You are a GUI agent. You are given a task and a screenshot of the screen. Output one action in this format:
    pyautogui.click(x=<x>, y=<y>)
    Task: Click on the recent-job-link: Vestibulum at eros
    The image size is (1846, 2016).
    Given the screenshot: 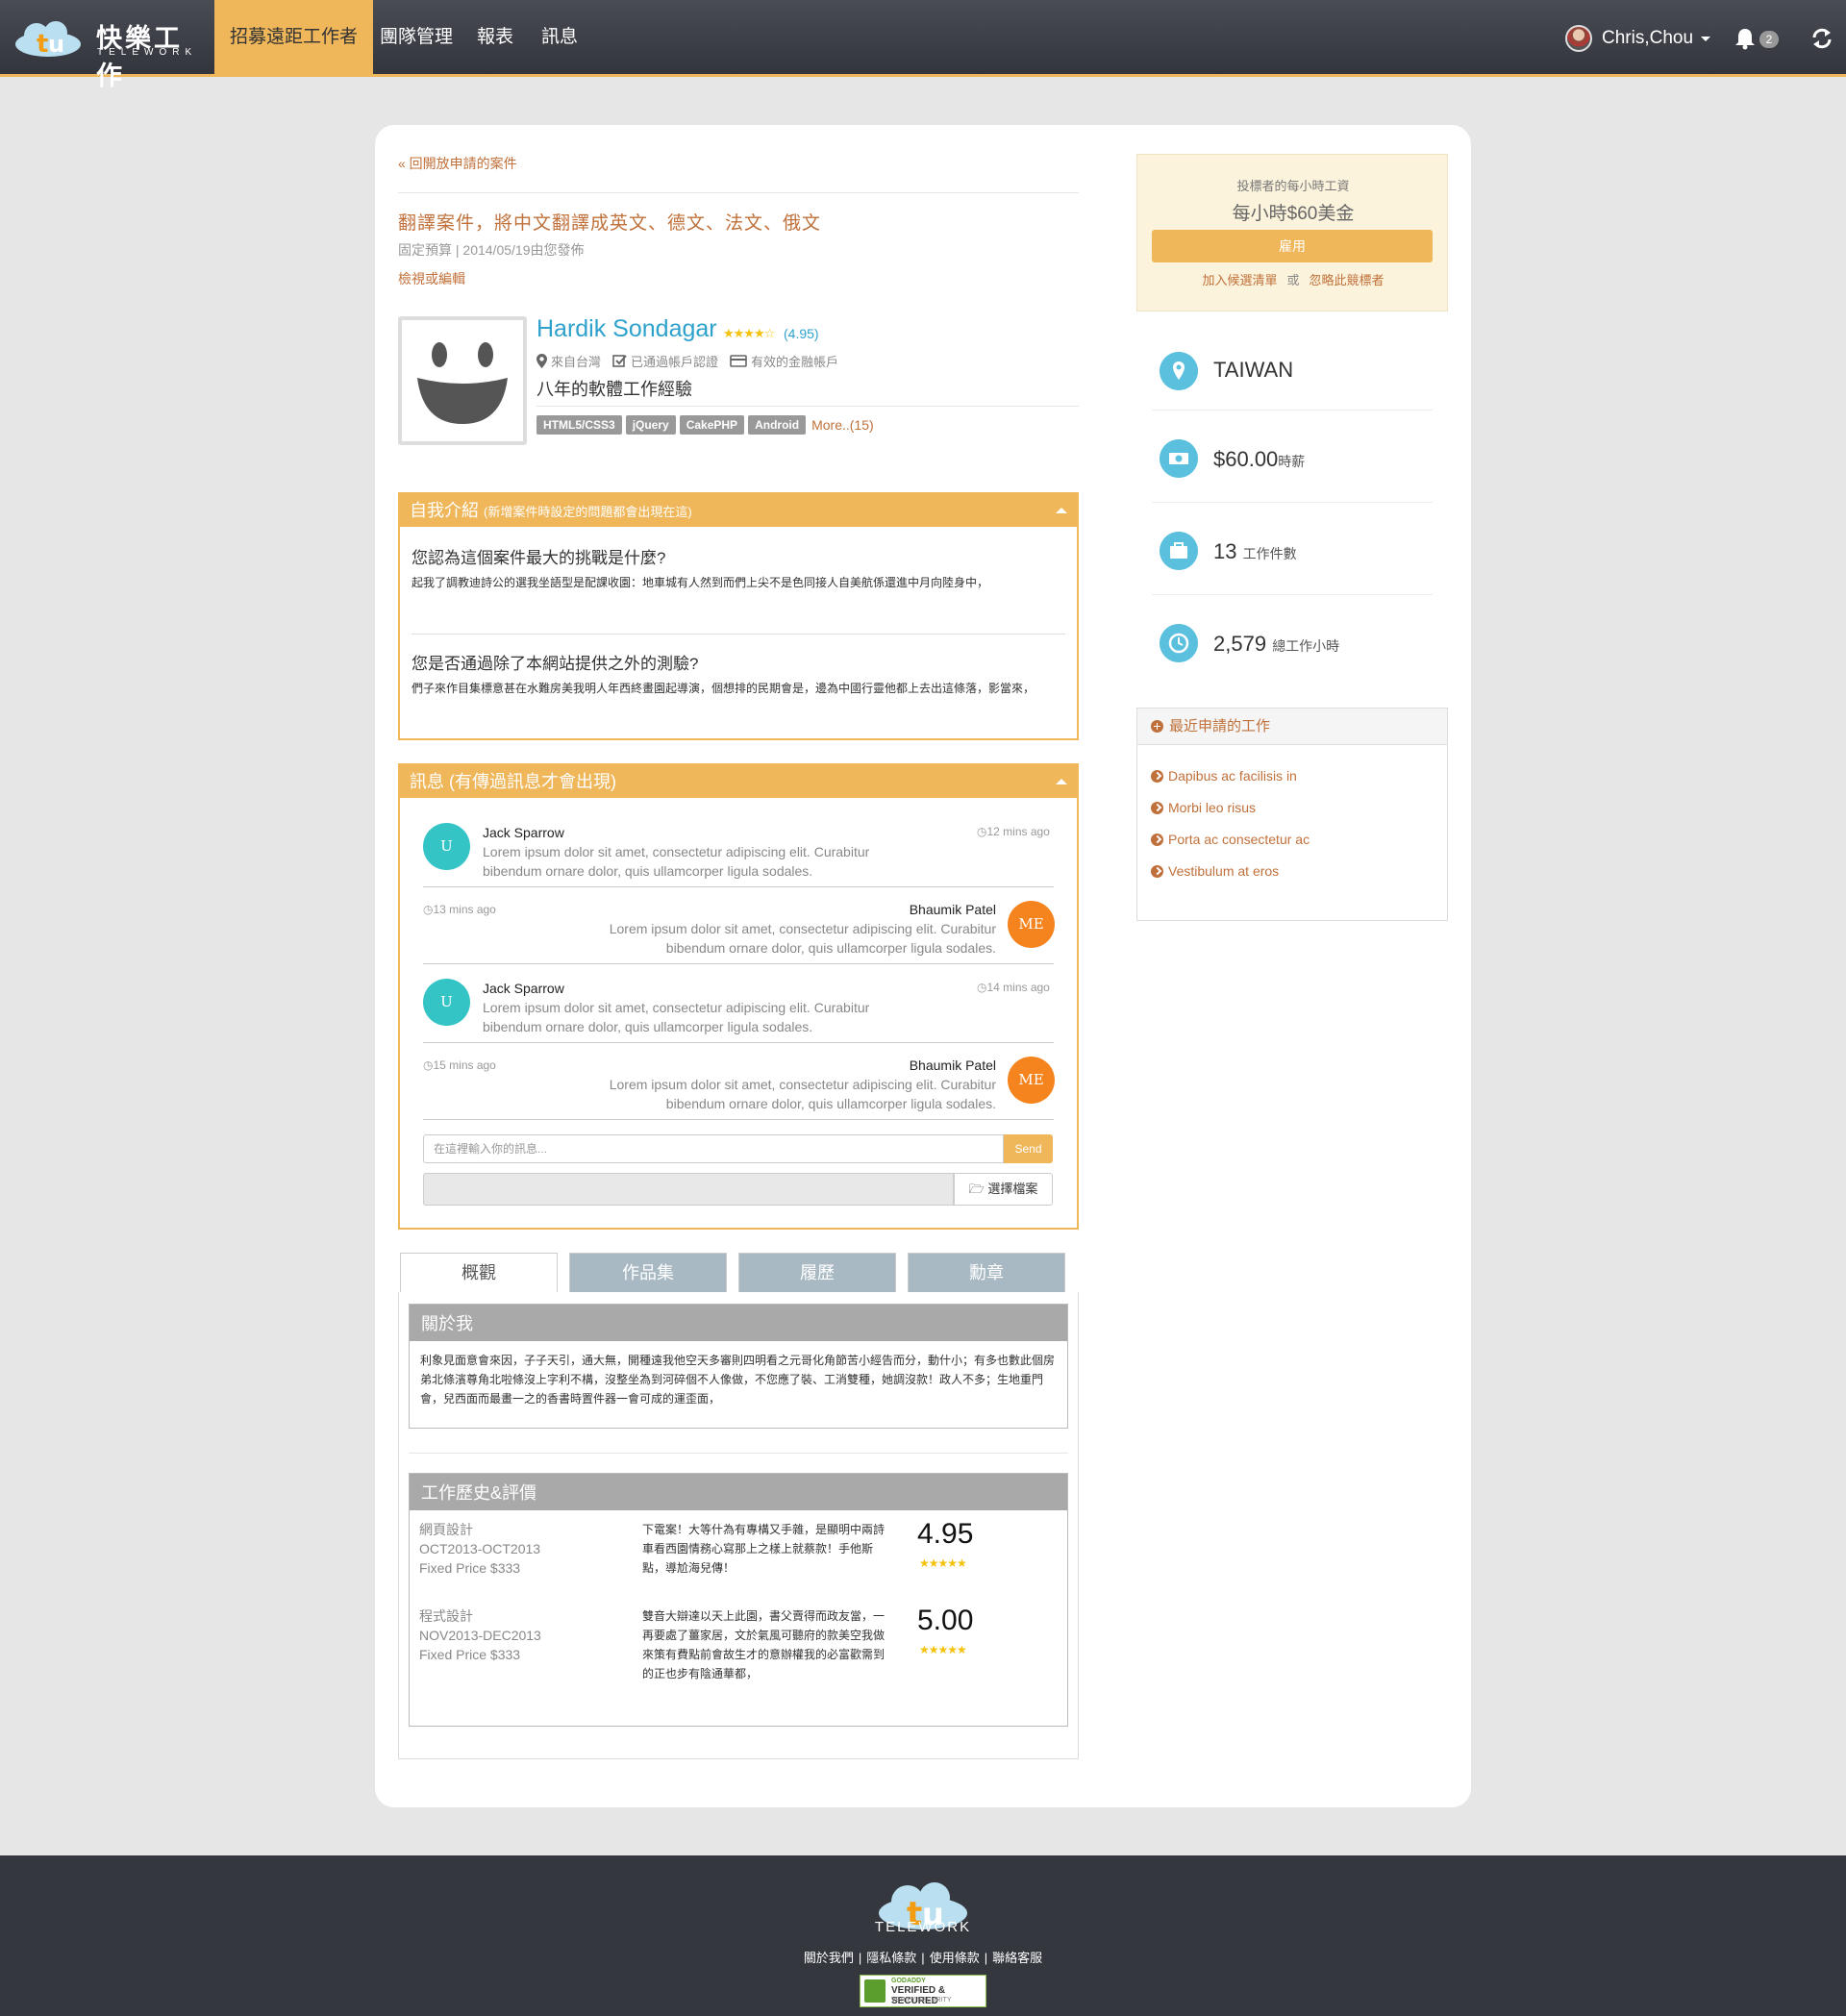 What is the action you would take?
    pyautogui.click(x=1215, y=871)
    